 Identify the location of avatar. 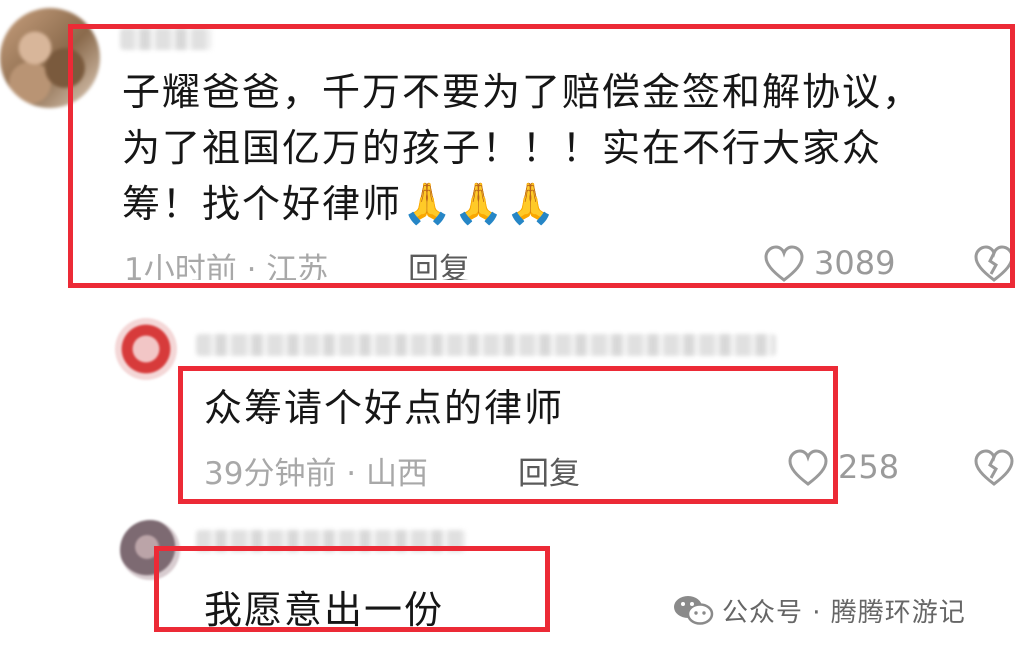
(146, 349).